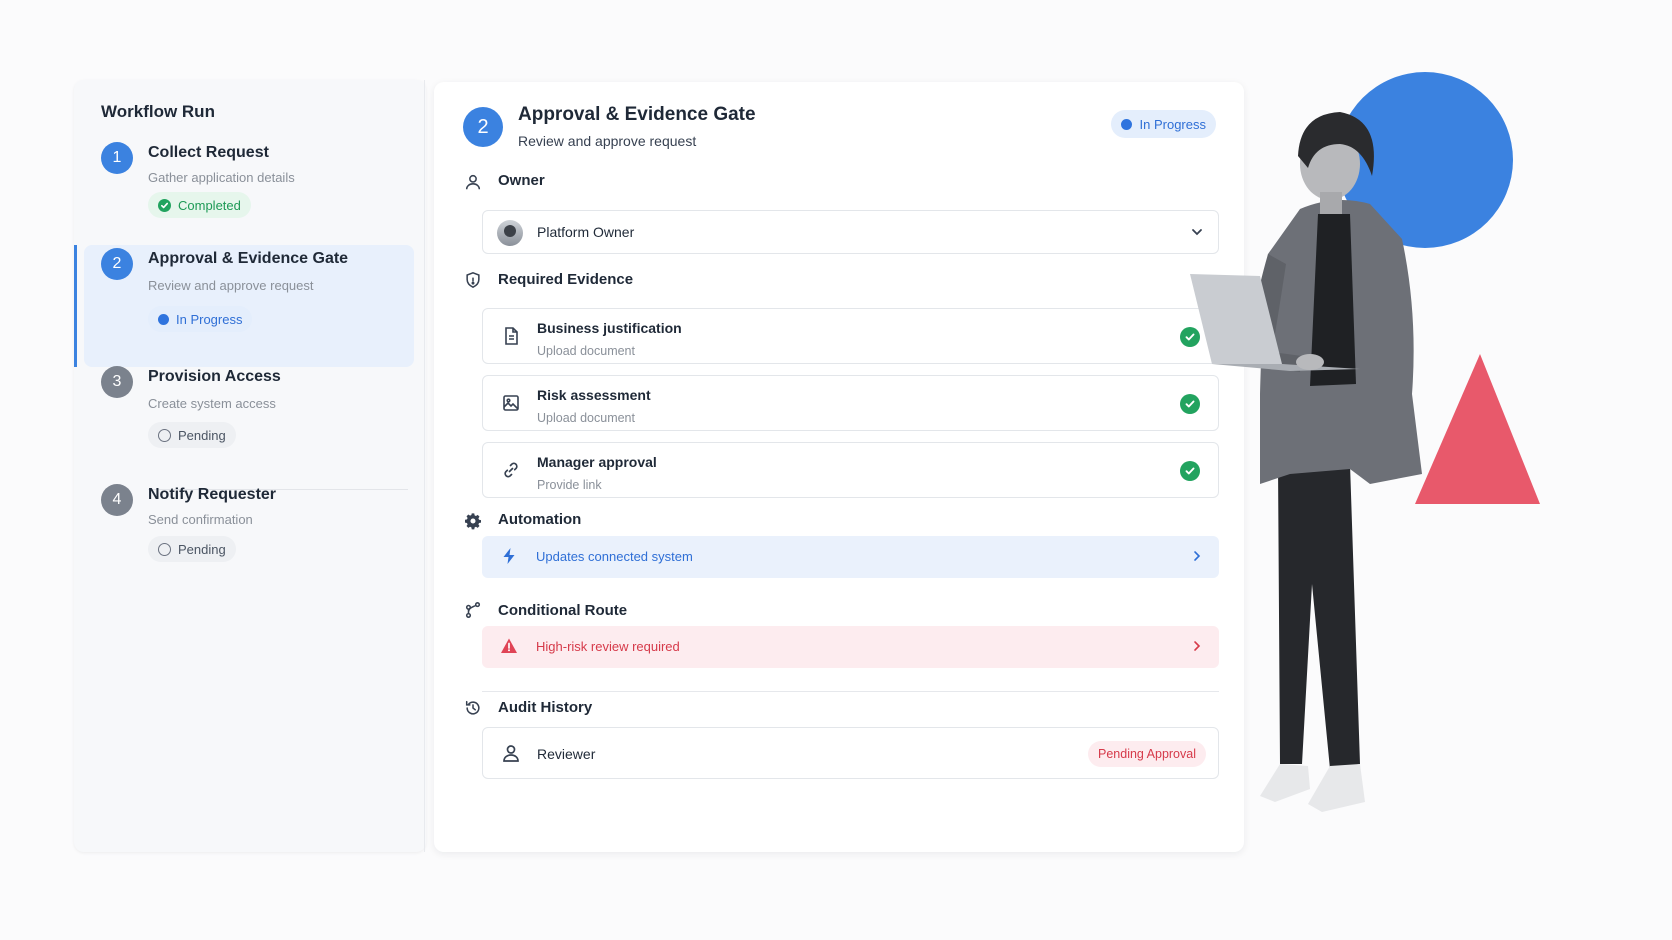  Describe the element at coordinates (850, 232) in the screenshot. I see `owner-select: Platform Owner` at that location.